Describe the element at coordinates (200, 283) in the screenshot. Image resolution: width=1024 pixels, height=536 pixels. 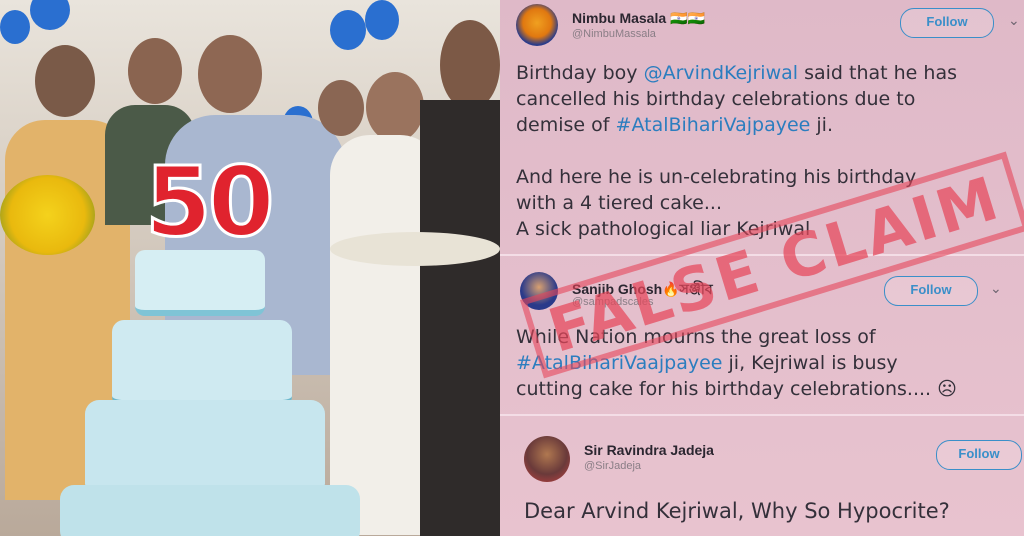
I see `cake-tier-top` at that location.